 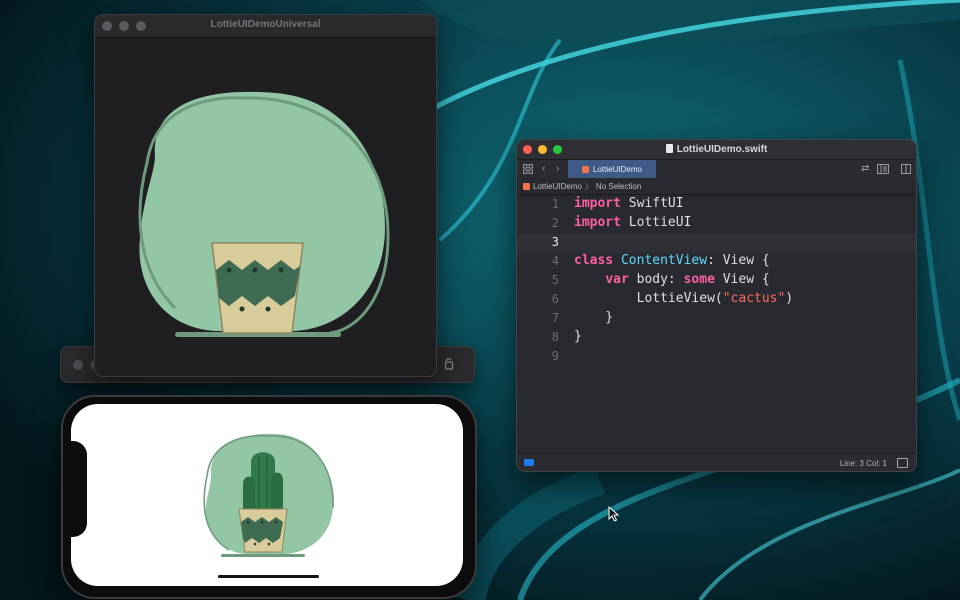 I want to click on chevron-left-icon: ‹, so click(x=543, y=169).